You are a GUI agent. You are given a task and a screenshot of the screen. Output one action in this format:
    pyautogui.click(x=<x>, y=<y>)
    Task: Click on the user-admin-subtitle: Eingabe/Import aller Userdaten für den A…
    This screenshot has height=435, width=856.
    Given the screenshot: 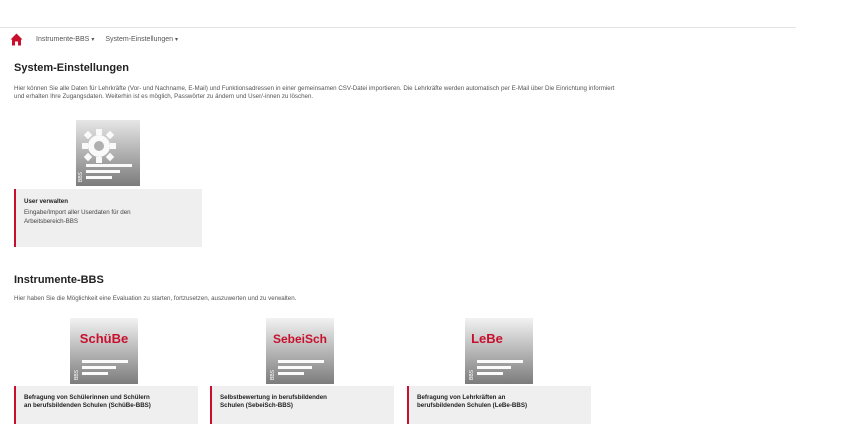 What is the action you would take?
    pyautogui.click(x=109, y=217)
    